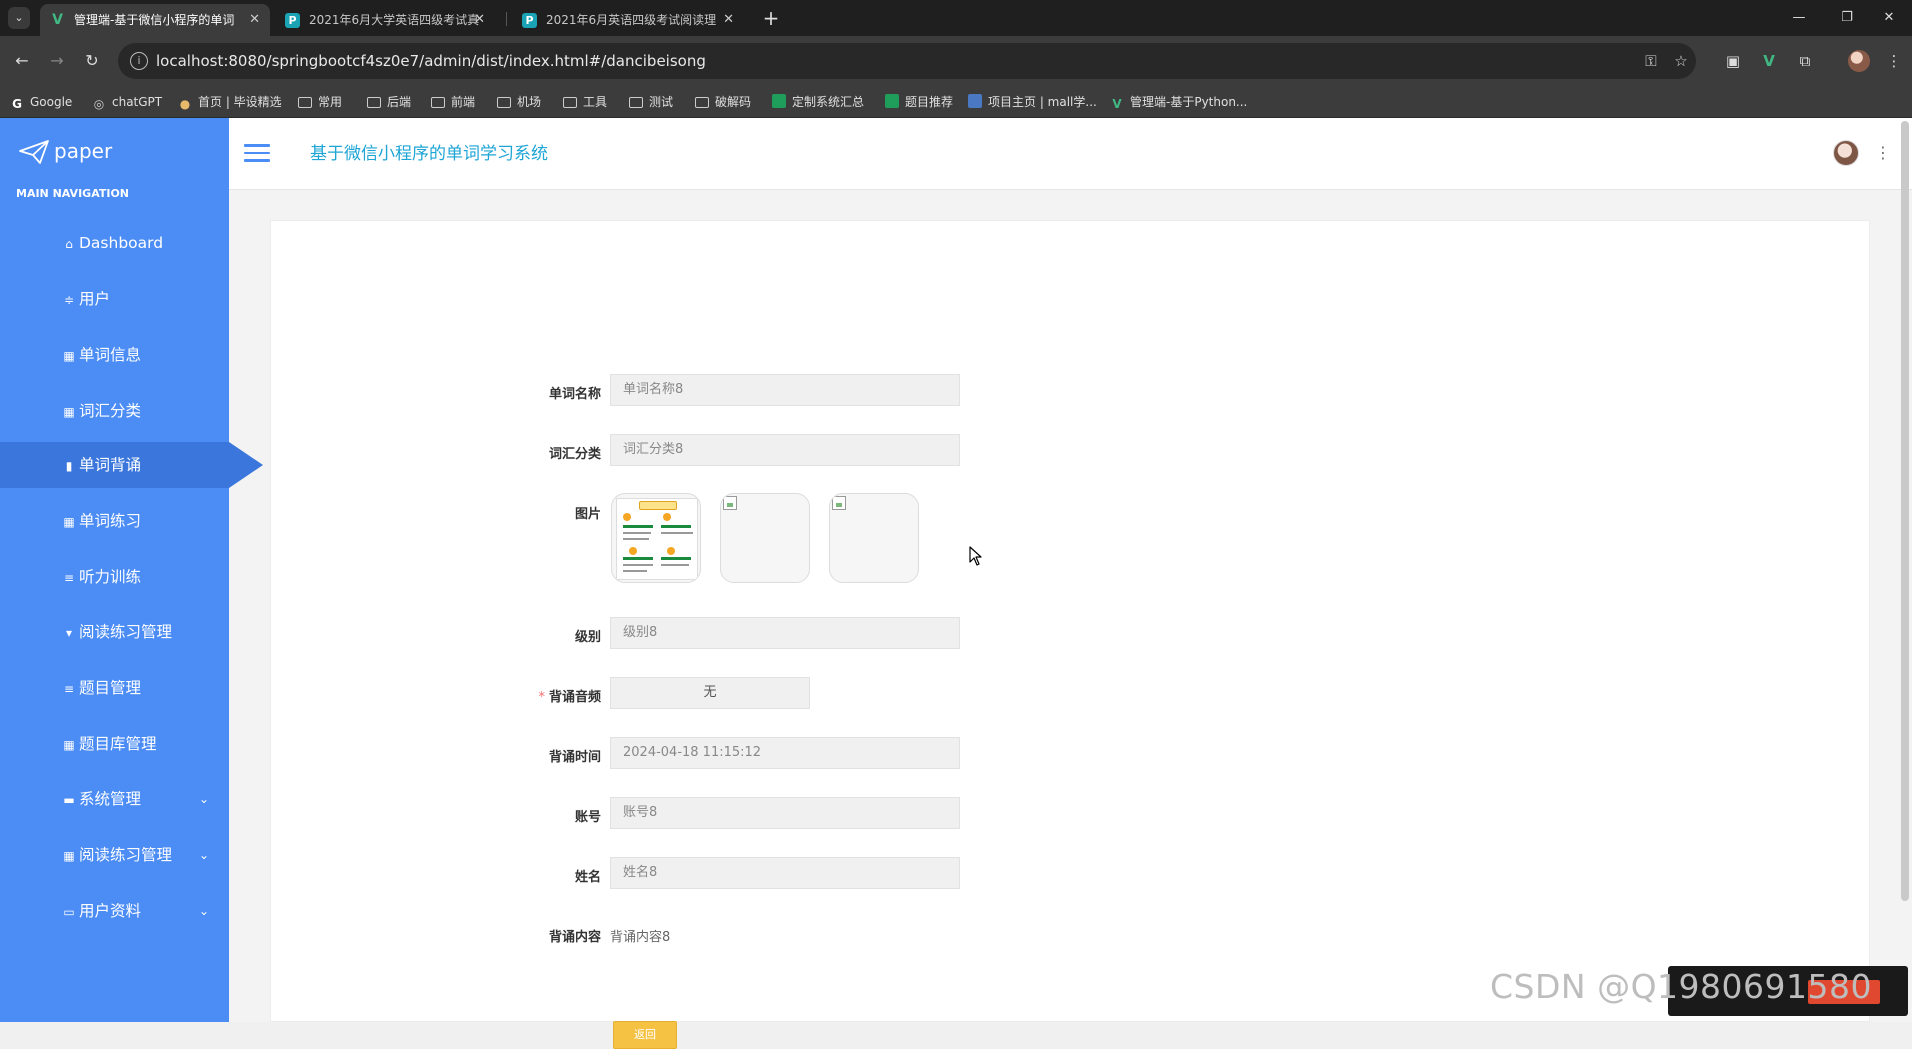 This screenshot has width=1912, height=1049. I want to click on tab-title: 2021年6月大学英语四级考试真, so click(394, 20).